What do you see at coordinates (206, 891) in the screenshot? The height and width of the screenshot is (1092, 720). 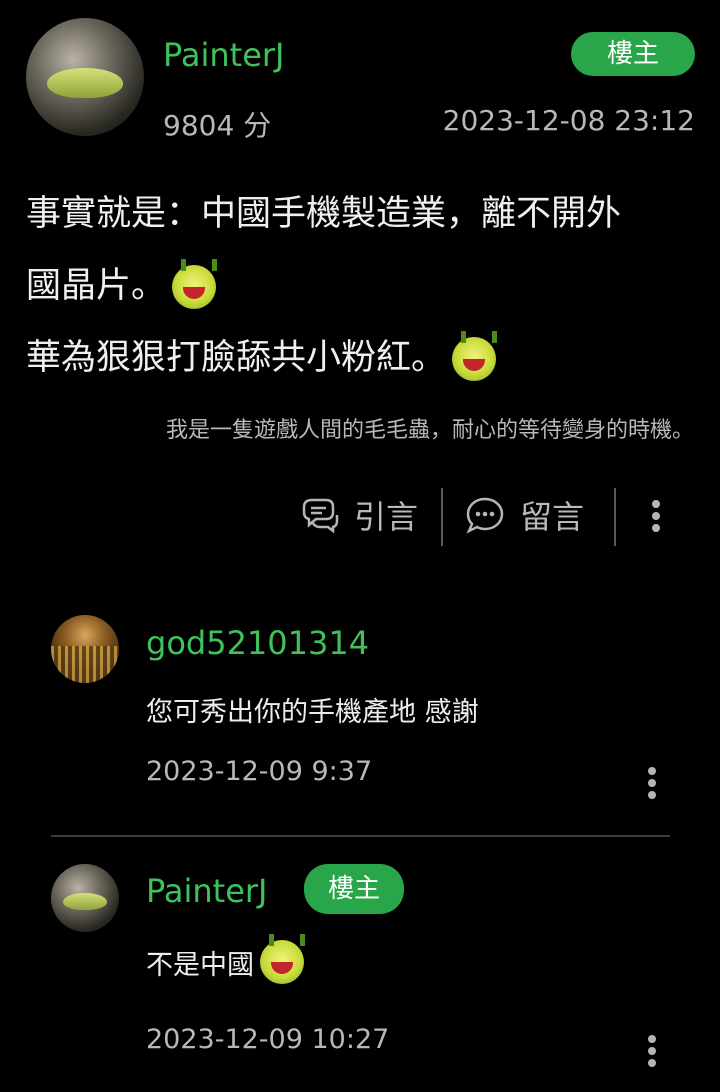 I see `reply-author-name: PainterJ` at bounding box center [206, 891].